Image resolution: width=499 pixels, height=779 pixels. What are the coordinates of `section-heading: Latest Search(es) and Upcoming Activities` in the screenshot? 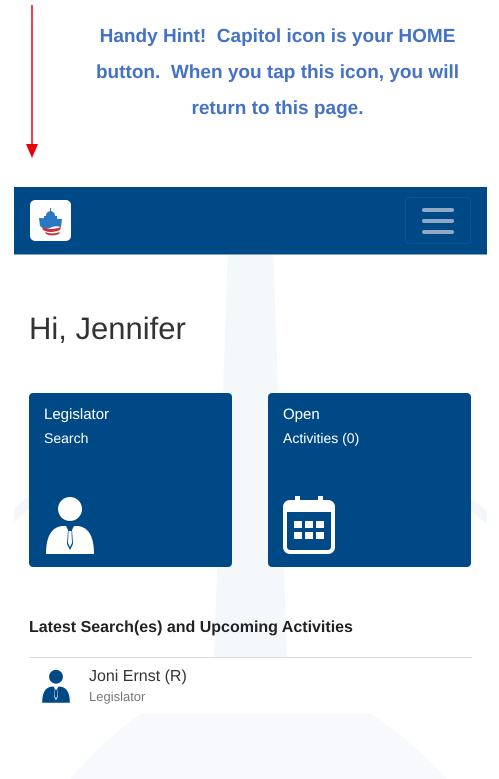 It's located at (191, 628).